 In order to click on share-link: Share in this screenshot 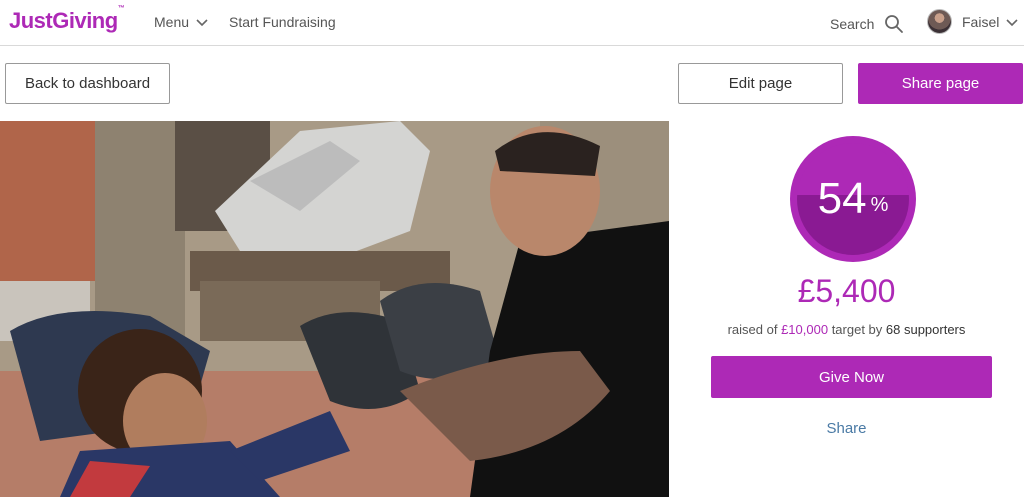, I will do `click(846, 428)`.